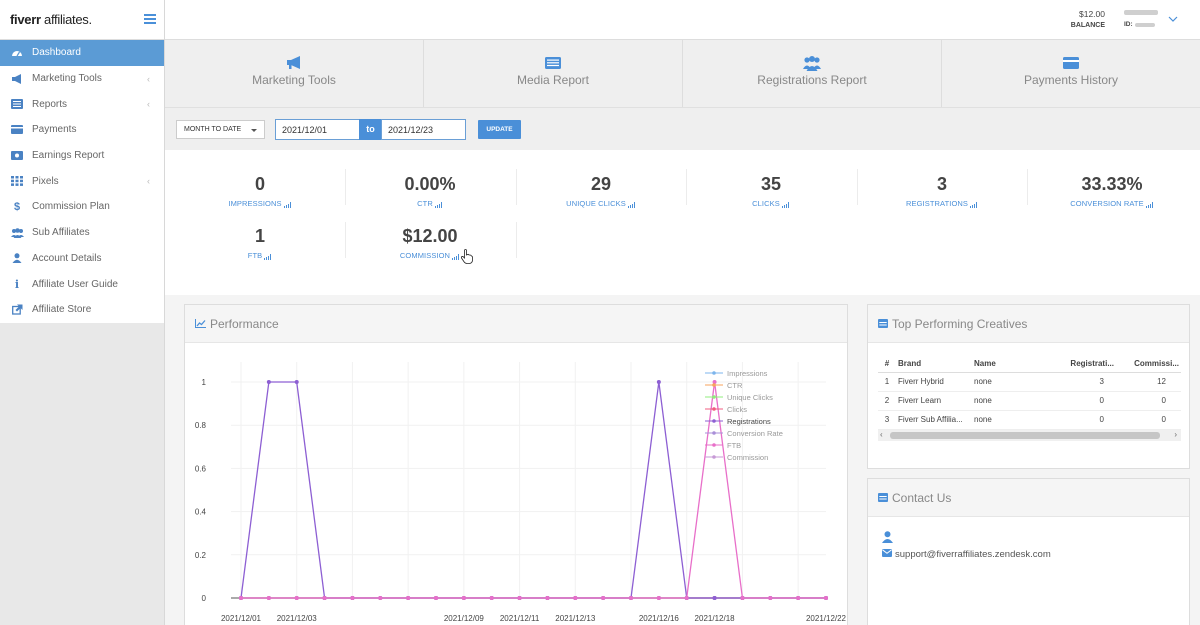  What do you see at coordinates (150, 19) in the screenshot?
I see `menu-toggle-icon` at bounding box center [150, 19].